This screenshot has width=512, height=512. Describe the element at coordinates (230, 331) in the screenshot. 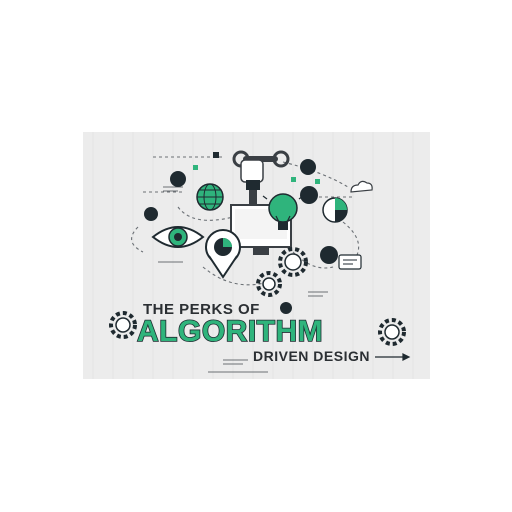

I see `title-line-2: ALGORITHM` at that location.